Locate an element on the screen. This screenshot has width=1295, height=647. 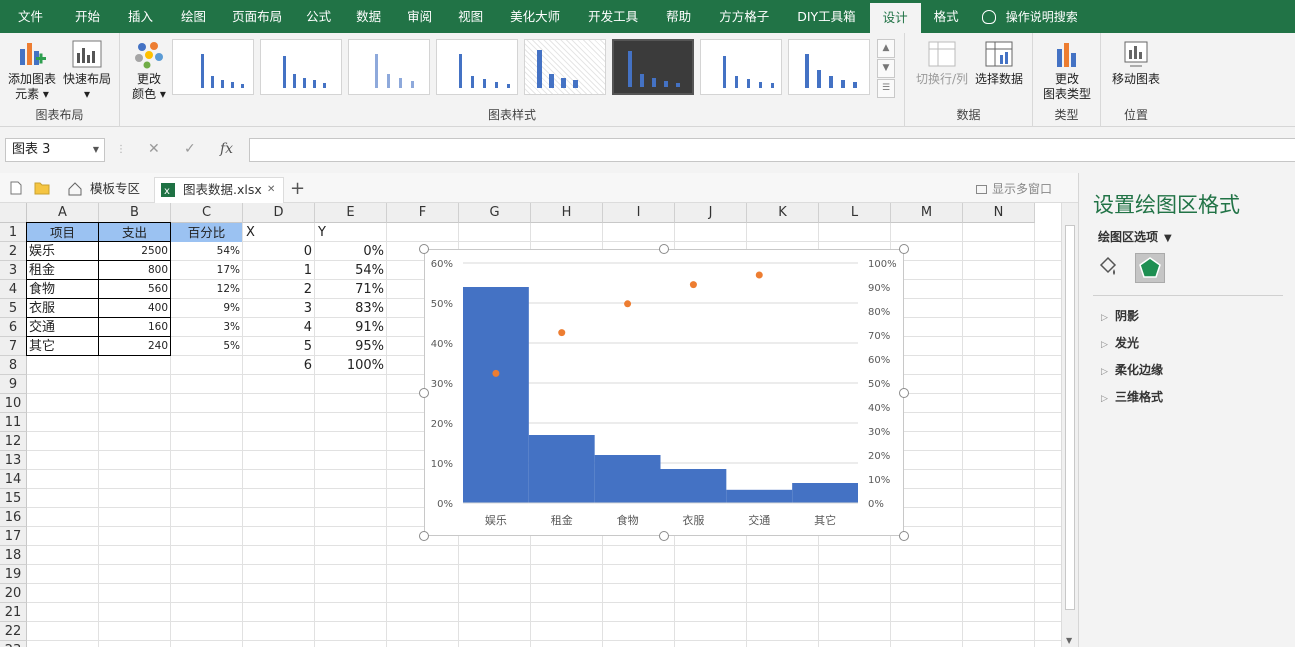
y-value-cell: 91% is located at coordinates (350, 327).